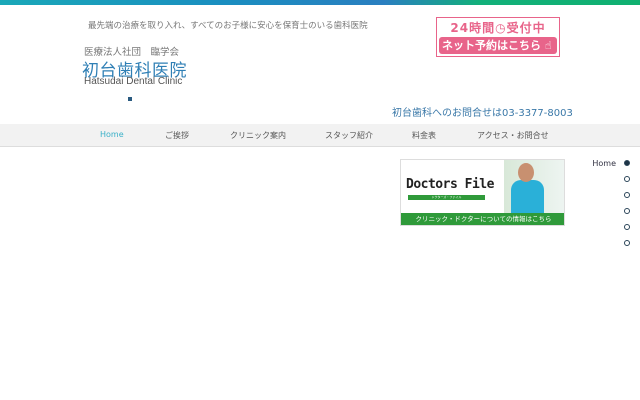 The height and width of the screenshot is (400, 640). What do you see at coordinates (604, 163) in the screenshot?
I see `side-nav-label: Home` at bounding box center [604, 163].